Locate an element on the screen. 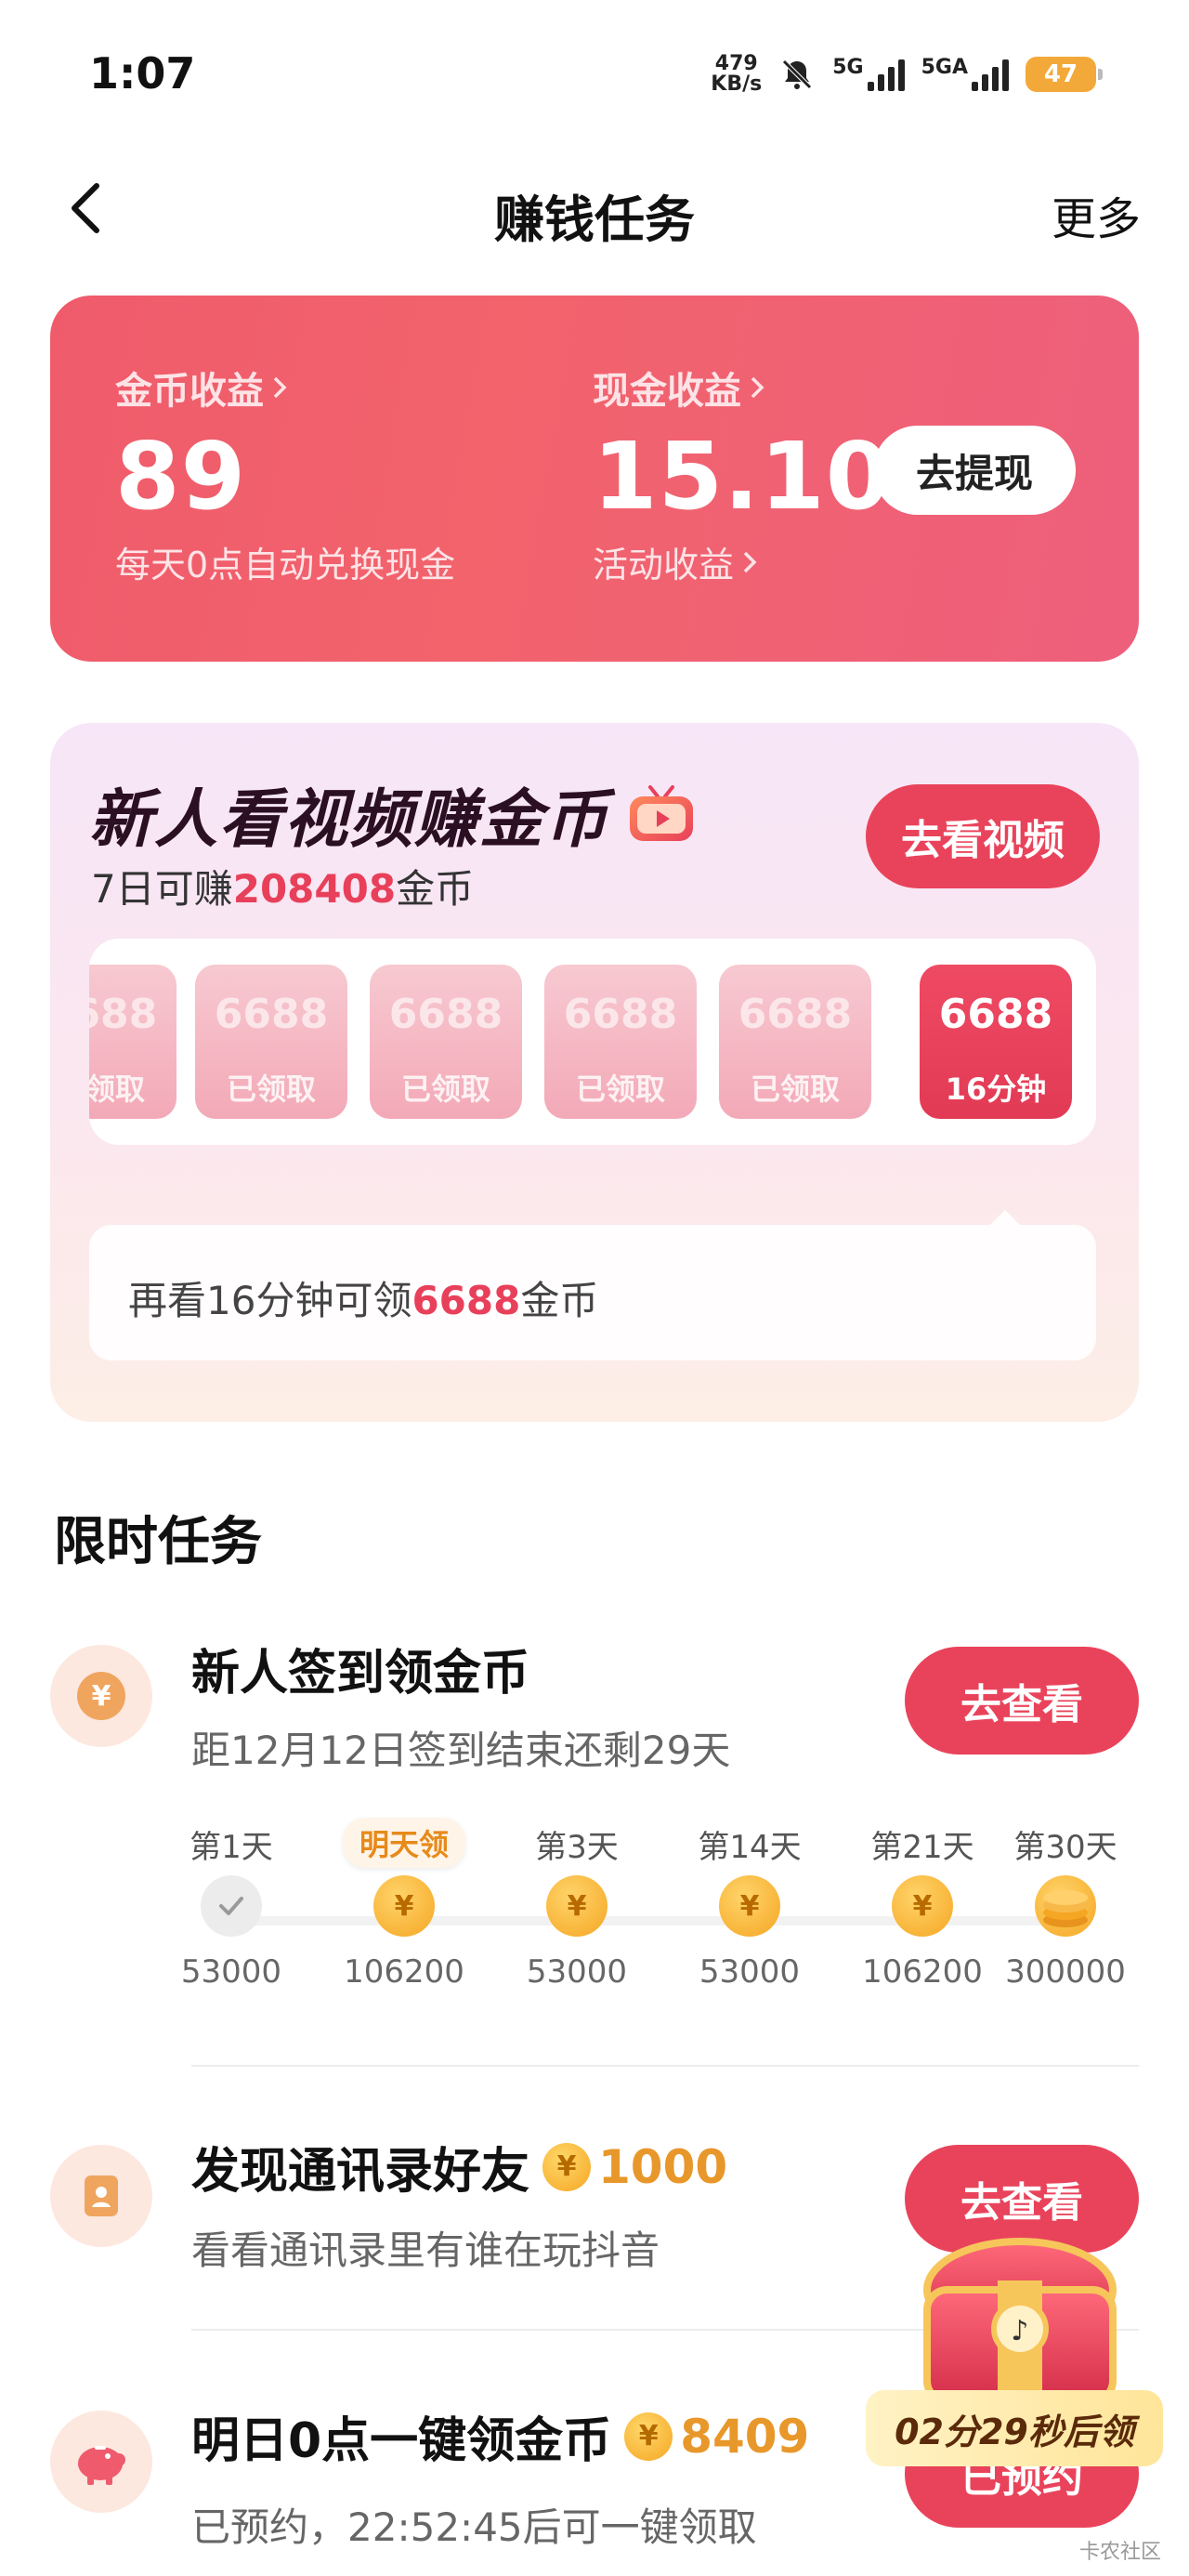  coin-earnings: 金币收益 89 每天0点自动兑换现金 is located at coordinates (285, 474).